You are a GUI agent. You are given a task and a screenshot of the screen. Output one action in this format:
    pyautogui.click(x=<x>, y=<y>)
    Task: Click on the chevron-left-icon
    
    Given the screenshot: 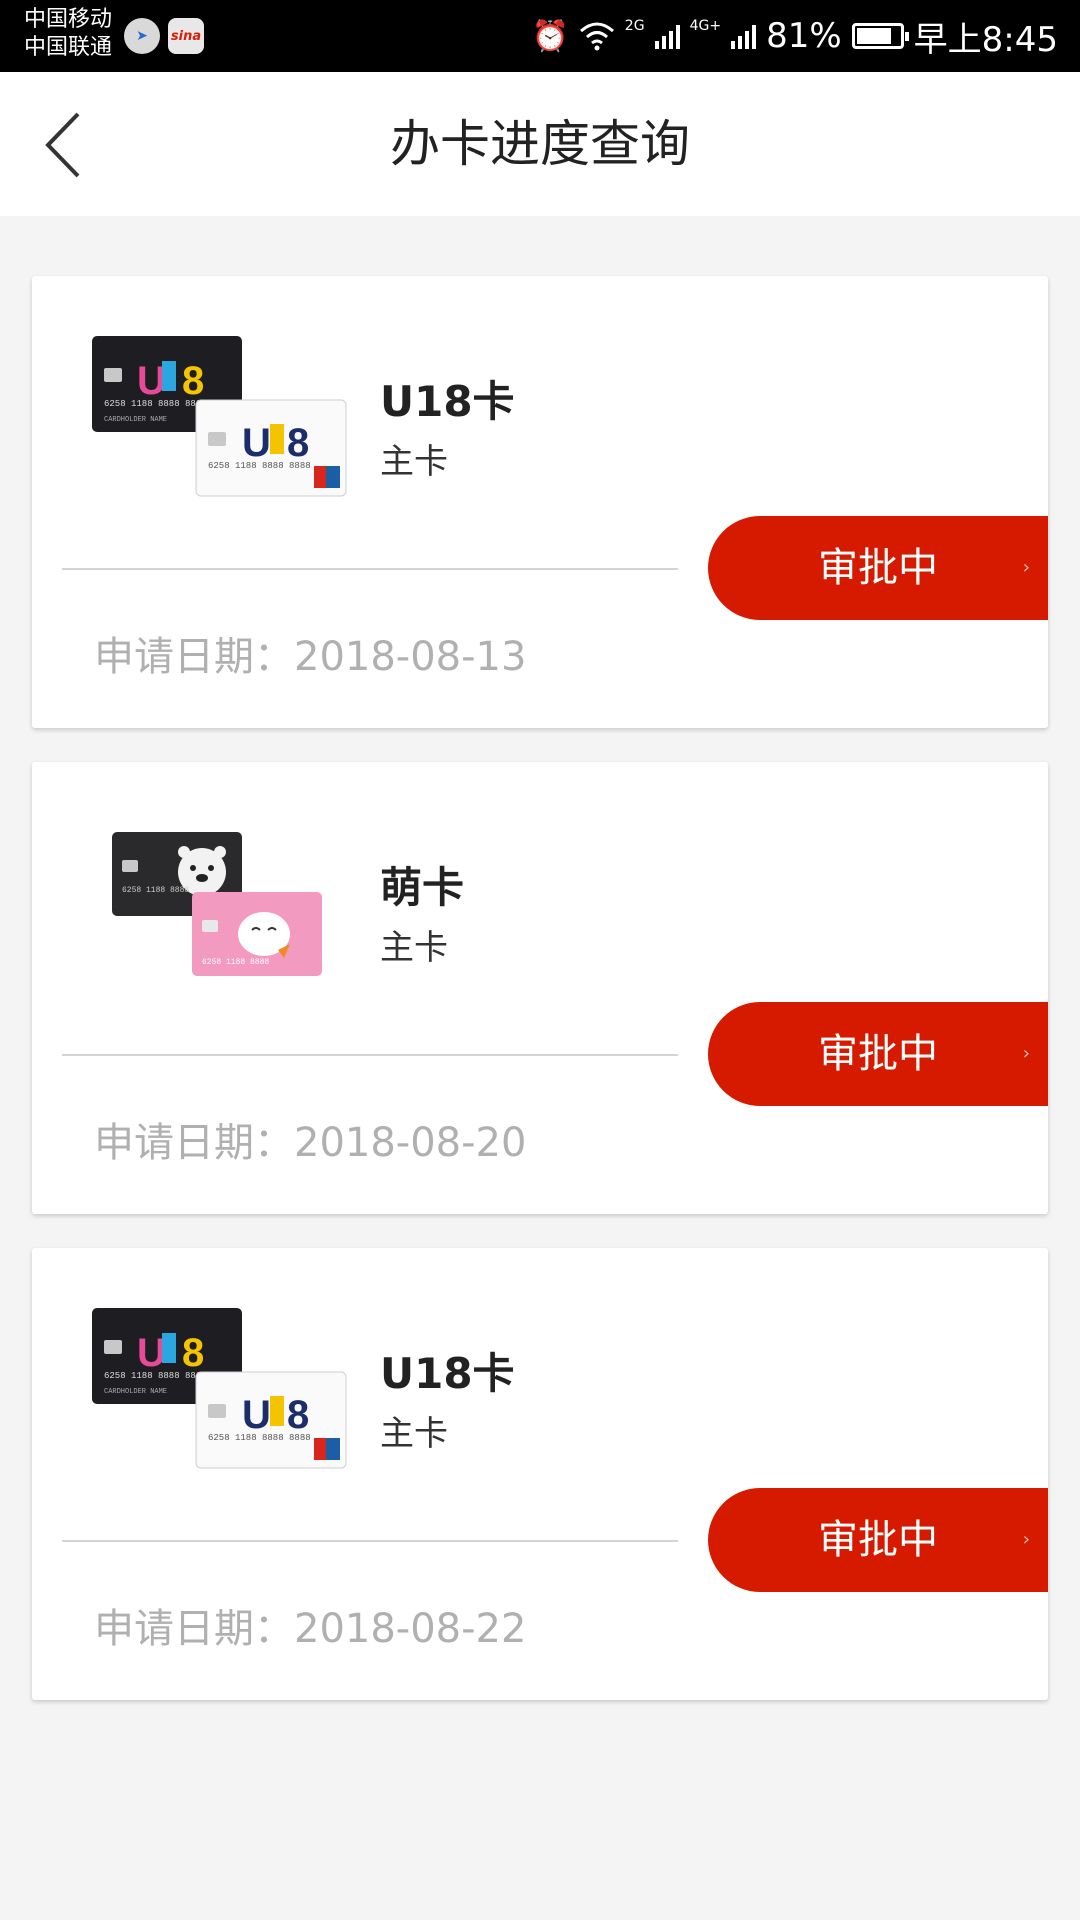 What is the action you would take?
    pyautogui.click(x=70, y=145)
    